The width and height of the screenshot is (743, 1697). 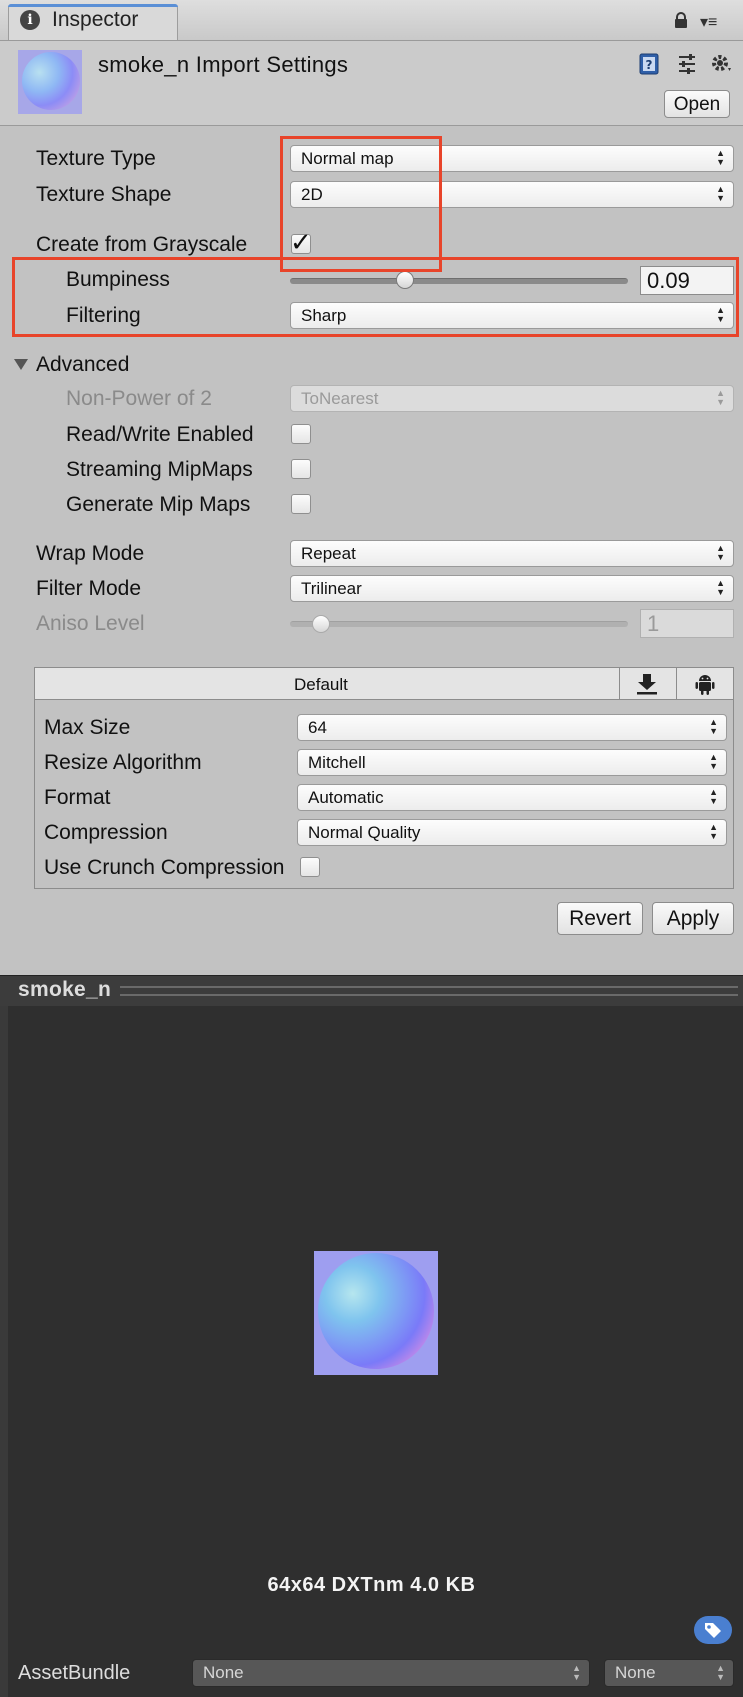 I want to click on non-power-of-2-label: Non-Power of 2, so click(x=139, y=398).